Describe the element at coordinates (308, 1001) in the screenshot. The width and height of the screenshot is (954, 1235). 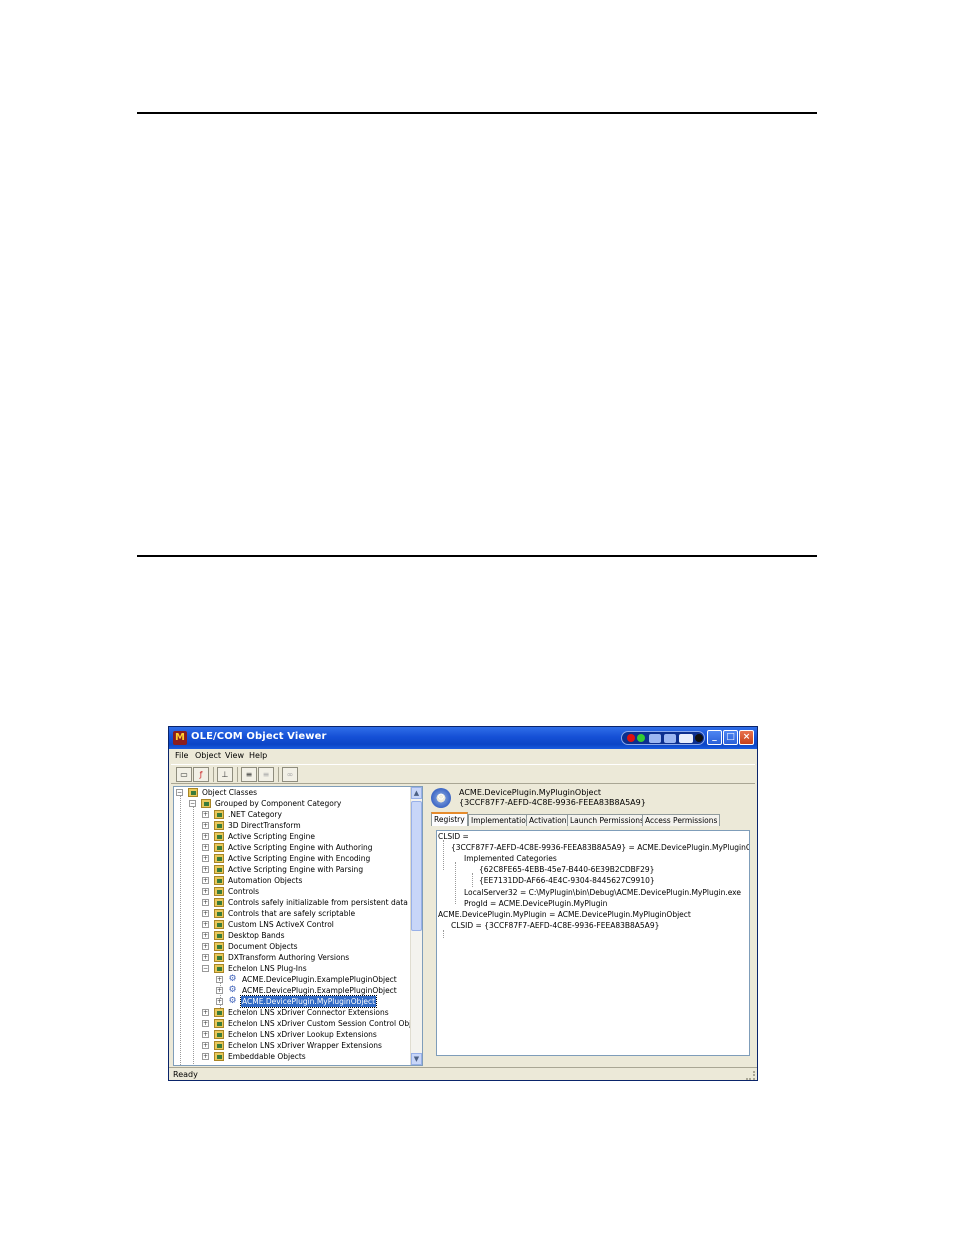
I see `tree-node-label: ACME.DevicePlugin.MyPluginObject` at that location.